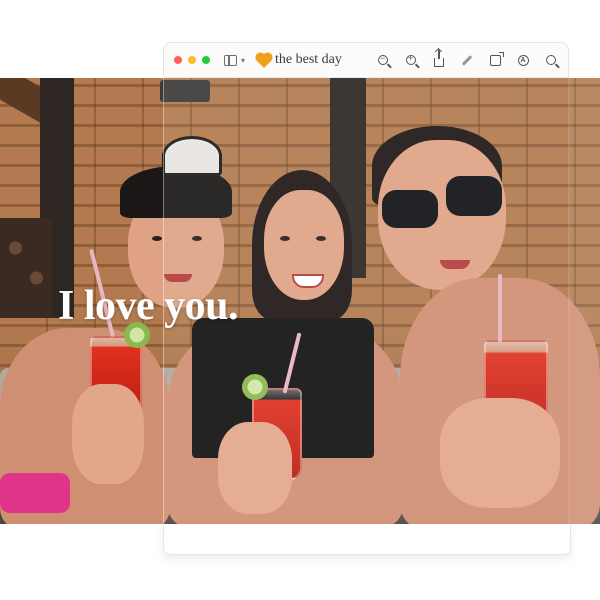 The image size is (600, 600). Describe the element at coordinates (243, 60) in the screenshot. I see `chevron-down-icon: ▾` at that location.